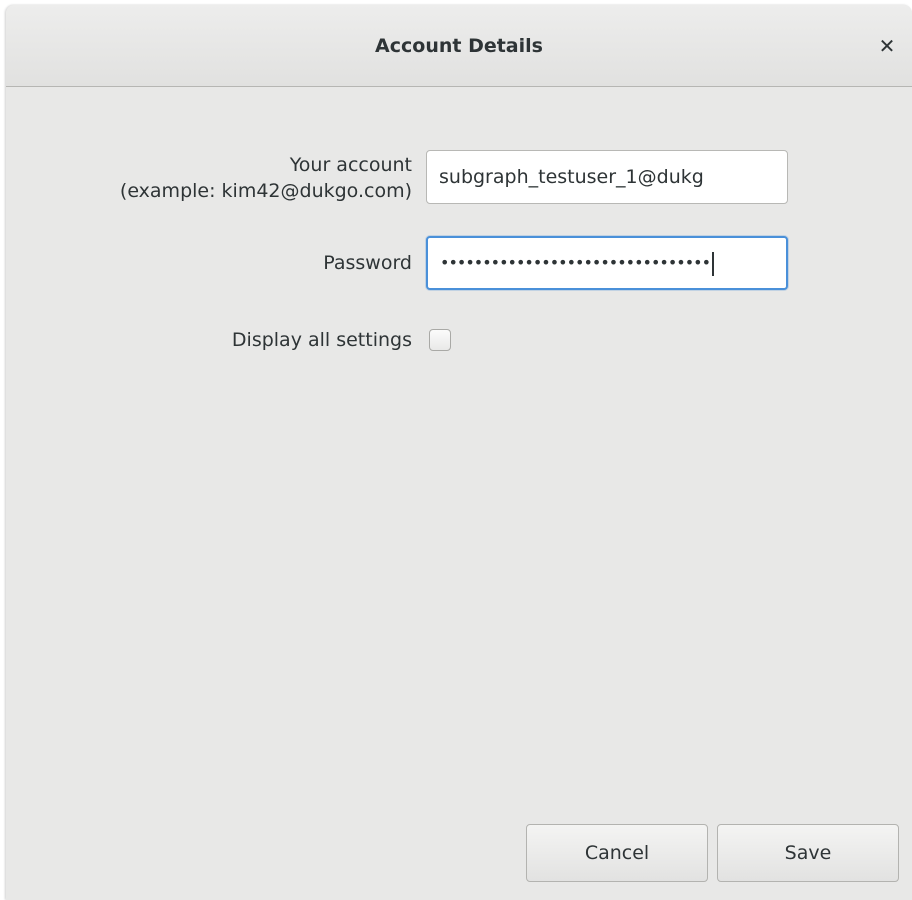 This screenshot has width=912, height=900. What do you see at coordinates (350, 165) in the screenshot?
I see `account-label-line1: Your account` at bounding box center [350, 165].